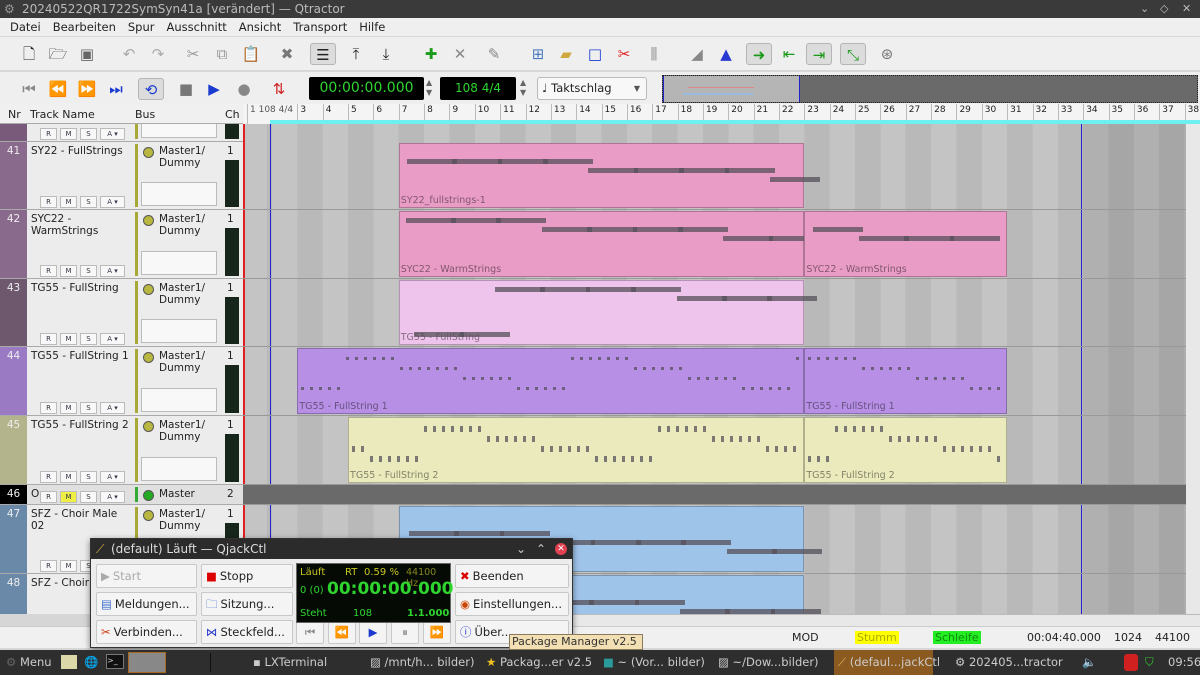 The height and width of the screenshot is (675, 1200). I want to click on menu-bearbeiten: Bearbeiten, so click(84, 27).